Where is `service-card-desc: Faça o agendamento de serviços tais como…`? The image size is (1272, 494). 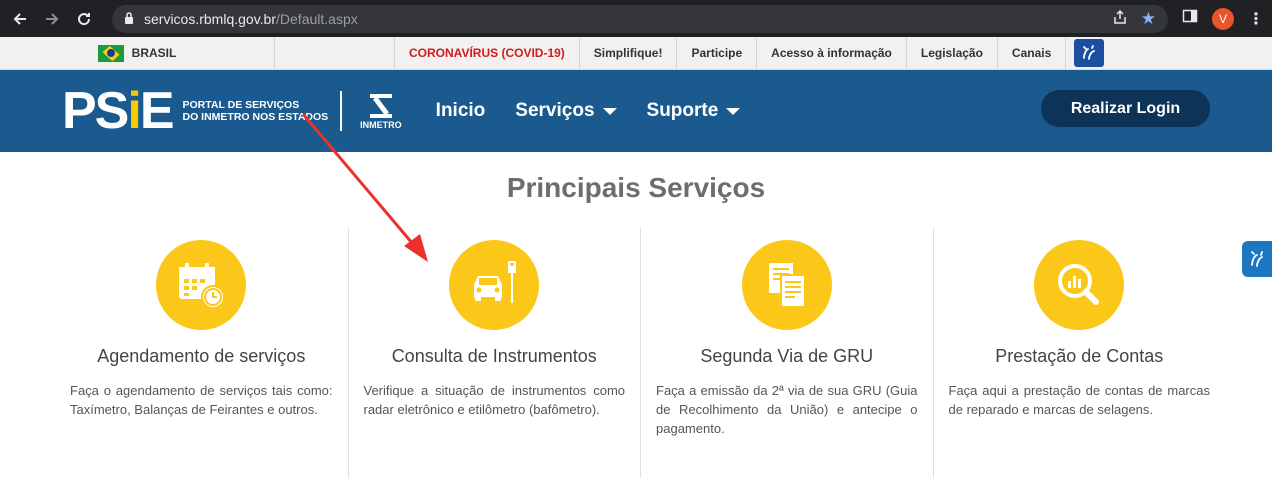 service-card-desc: Faça o agendamento de serviços tais como… is located at coordinates (201, 400).